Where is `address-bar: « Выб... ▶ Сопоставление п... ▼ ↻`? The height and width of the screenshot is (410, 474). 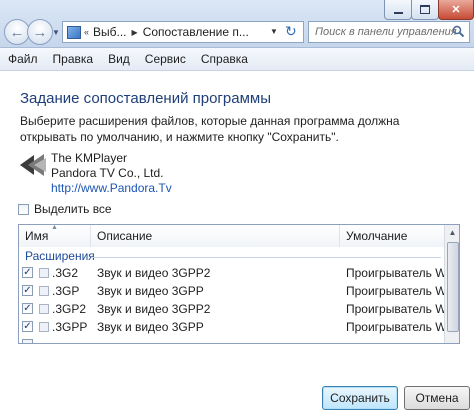 address-bar: « Выб... ▶ Сопоставление п... ▼ ↻ is located at coordinates (183, 32).